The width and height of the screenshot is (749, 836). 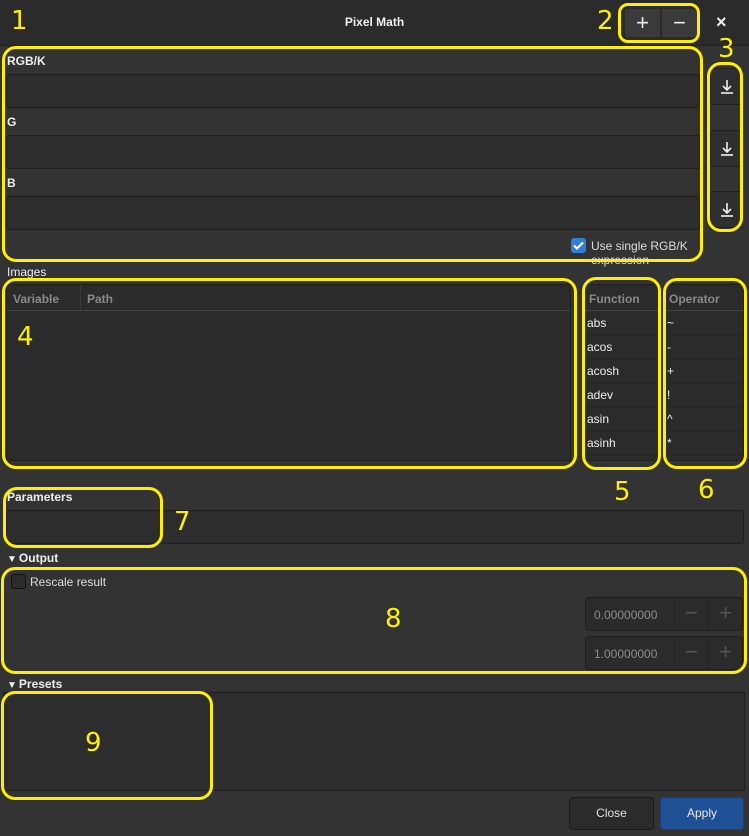 I want to click on g-label: G, so click(x=12, y=122).